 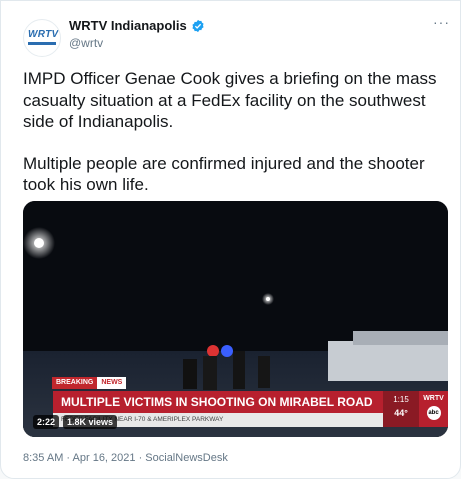 I want to click on tweet-timestamp: 8:35 AM · Apr 16, 2021 · SocialNewsDesk, so click(x=125, y=458).